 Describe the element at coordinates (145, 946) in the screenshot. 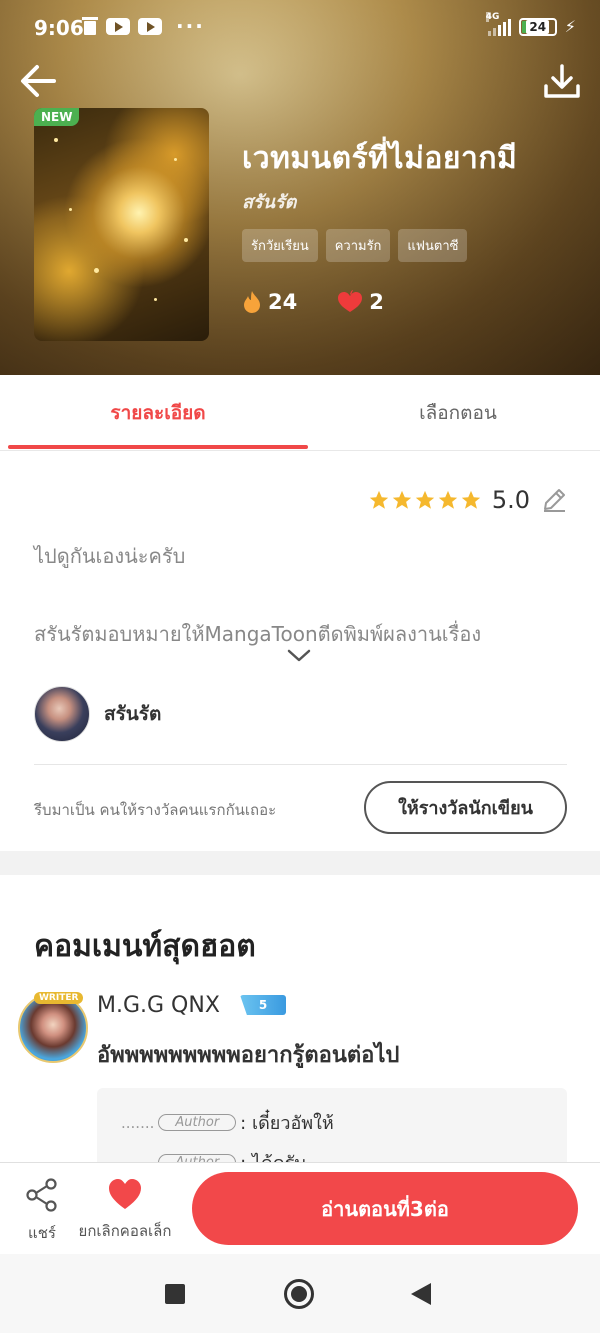

I see `hot-comments-title: คอมเมนท์สุดฮอต` at that location.